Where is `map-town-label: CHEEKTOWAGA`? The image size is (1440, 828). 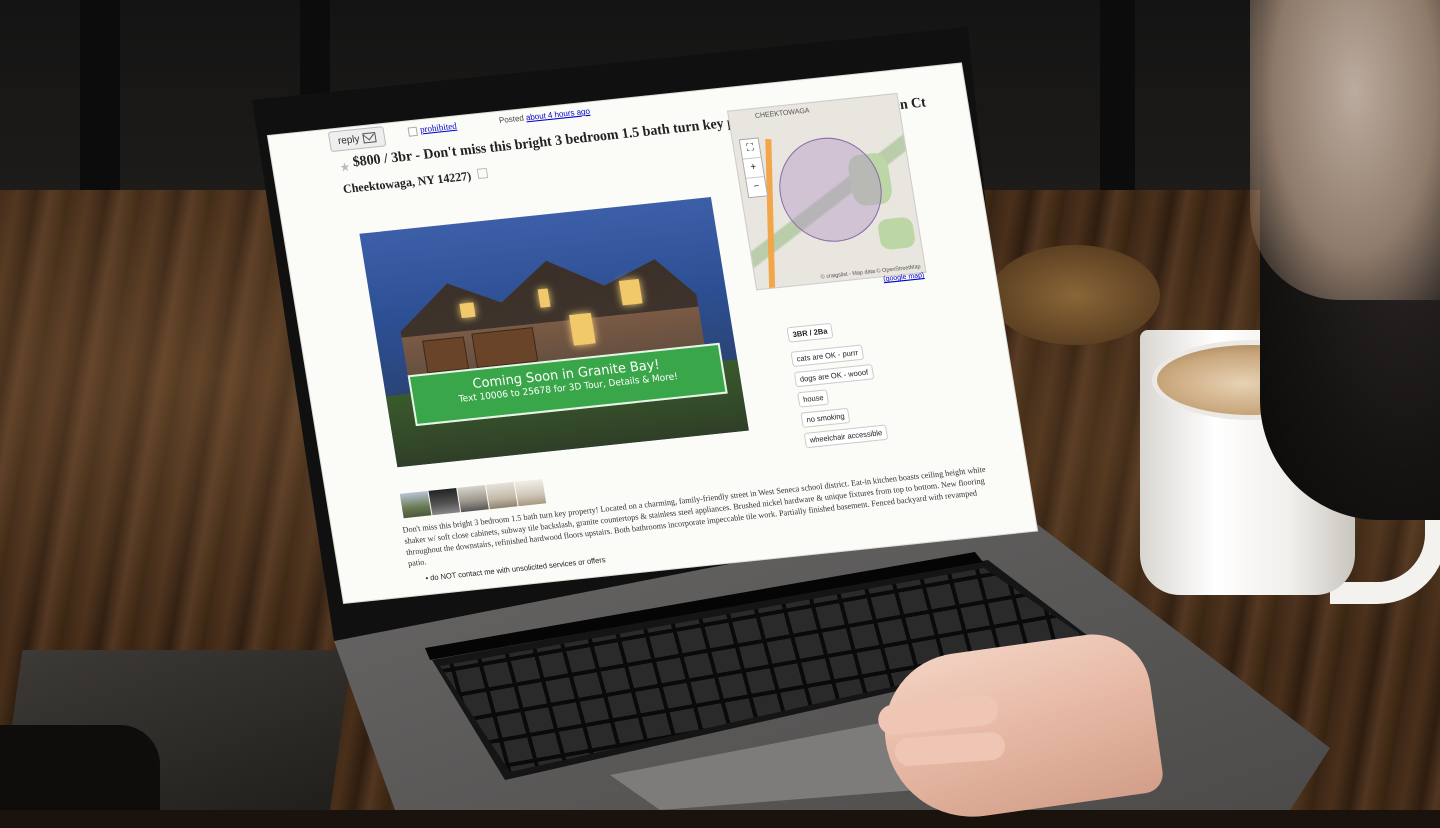 map-town-label: CHEEKTOWAGA is located at coordinates (782, 114).